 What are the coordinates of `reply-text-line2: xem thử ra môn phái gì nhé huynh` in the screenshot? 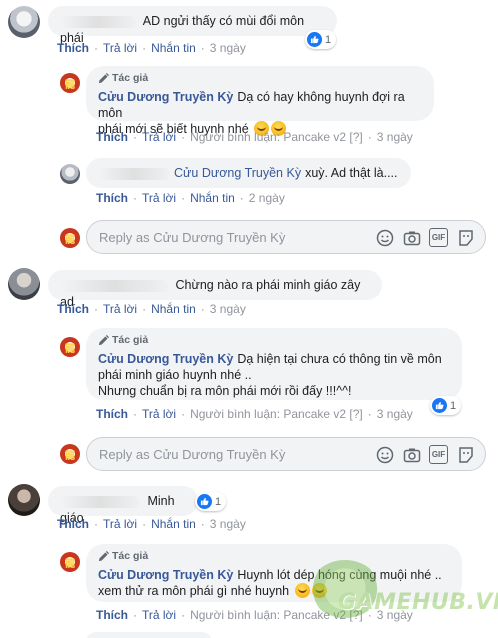 It's located at (194, 591).